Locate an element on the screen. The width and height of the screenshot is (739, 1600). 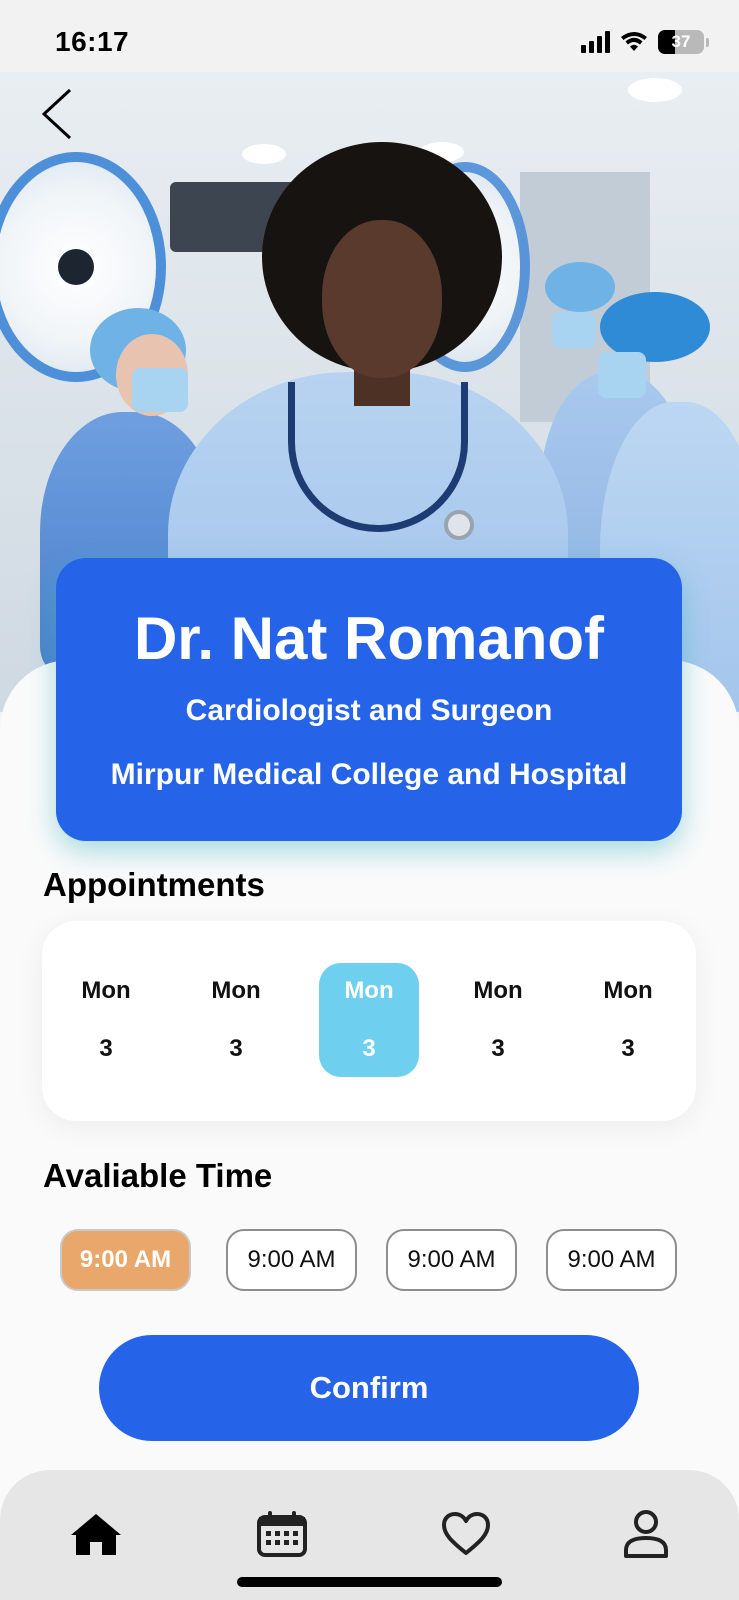
battery-level: 37 is located at coordinates (681, 41).